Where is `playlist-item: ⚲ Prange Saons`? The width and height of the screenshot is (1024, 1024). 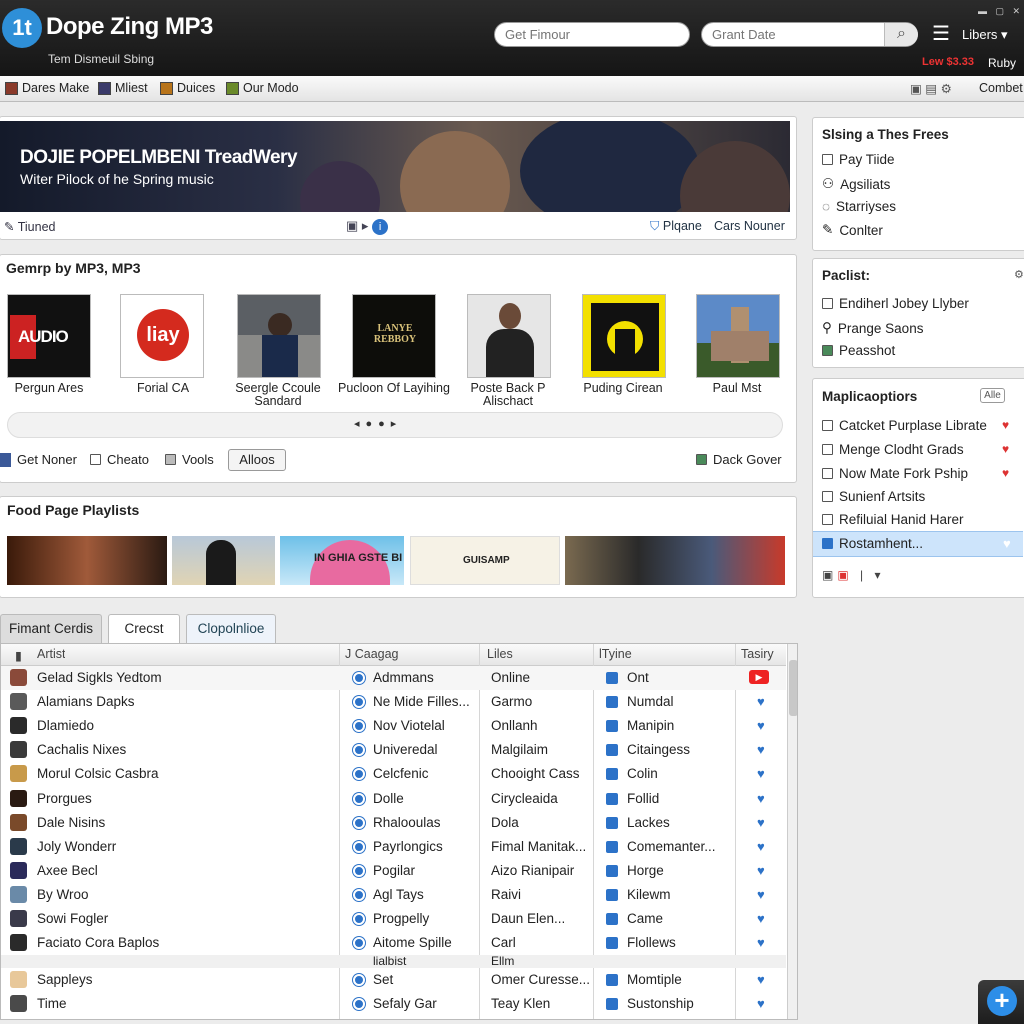
playlist-item: ⚲ Prange Saons is located at coordinates (872, 328).